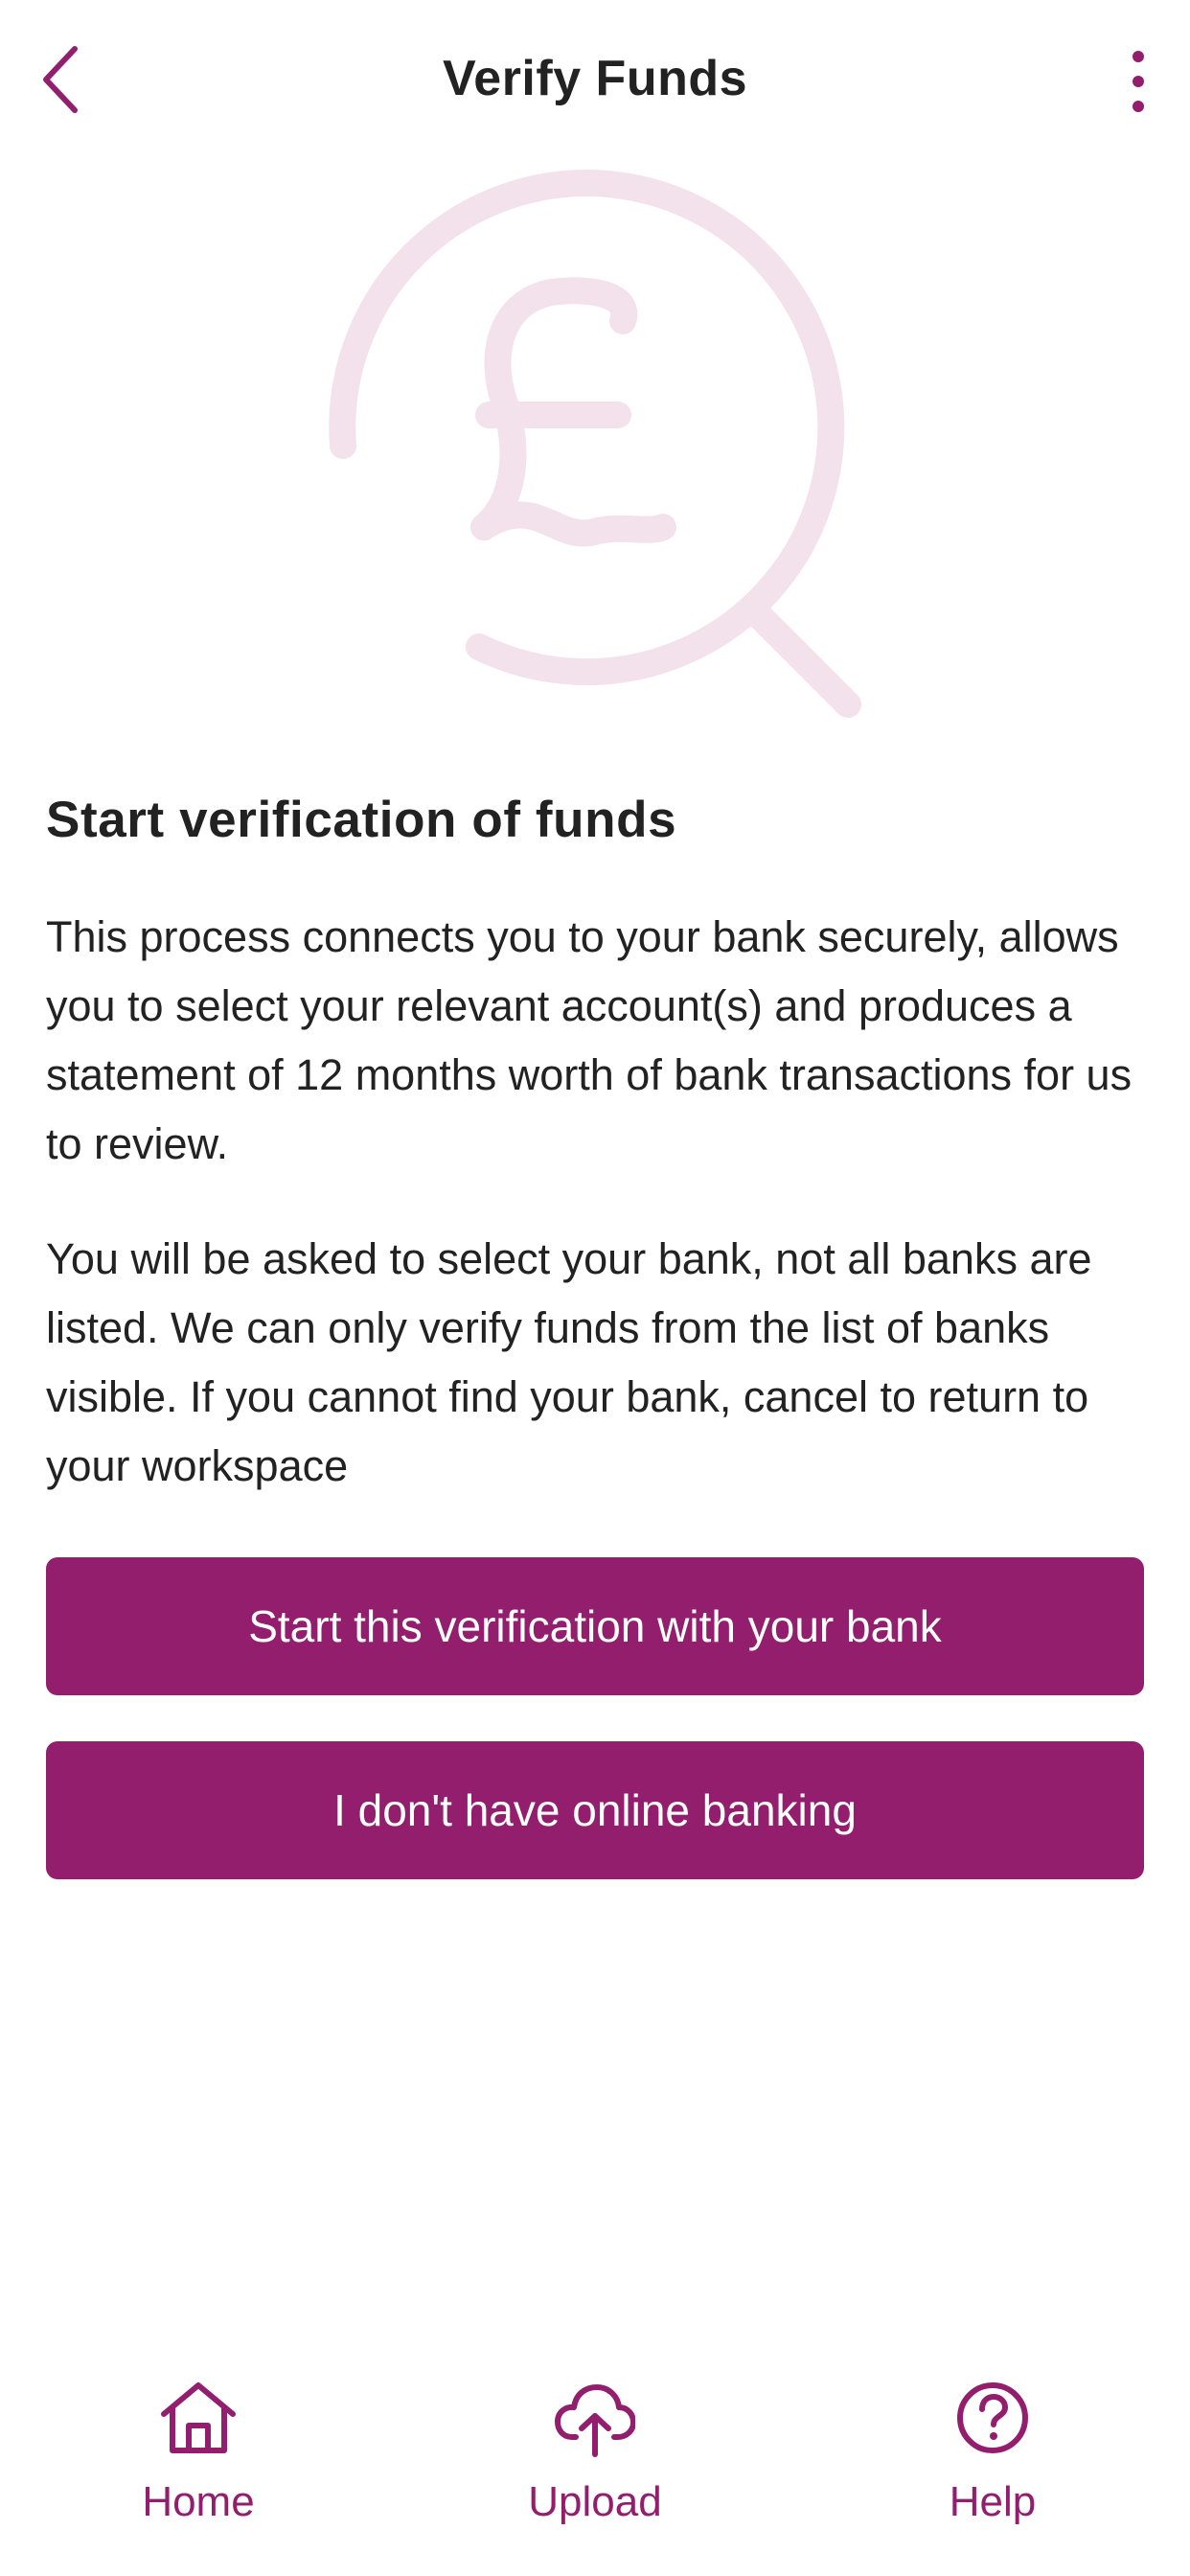 This screenshot has height=2576, width=1190. What do you see at coordinates (362, 820) in the screenshot?
I see `section-heading: Start verification of funds` at bounding box center [362, 820].